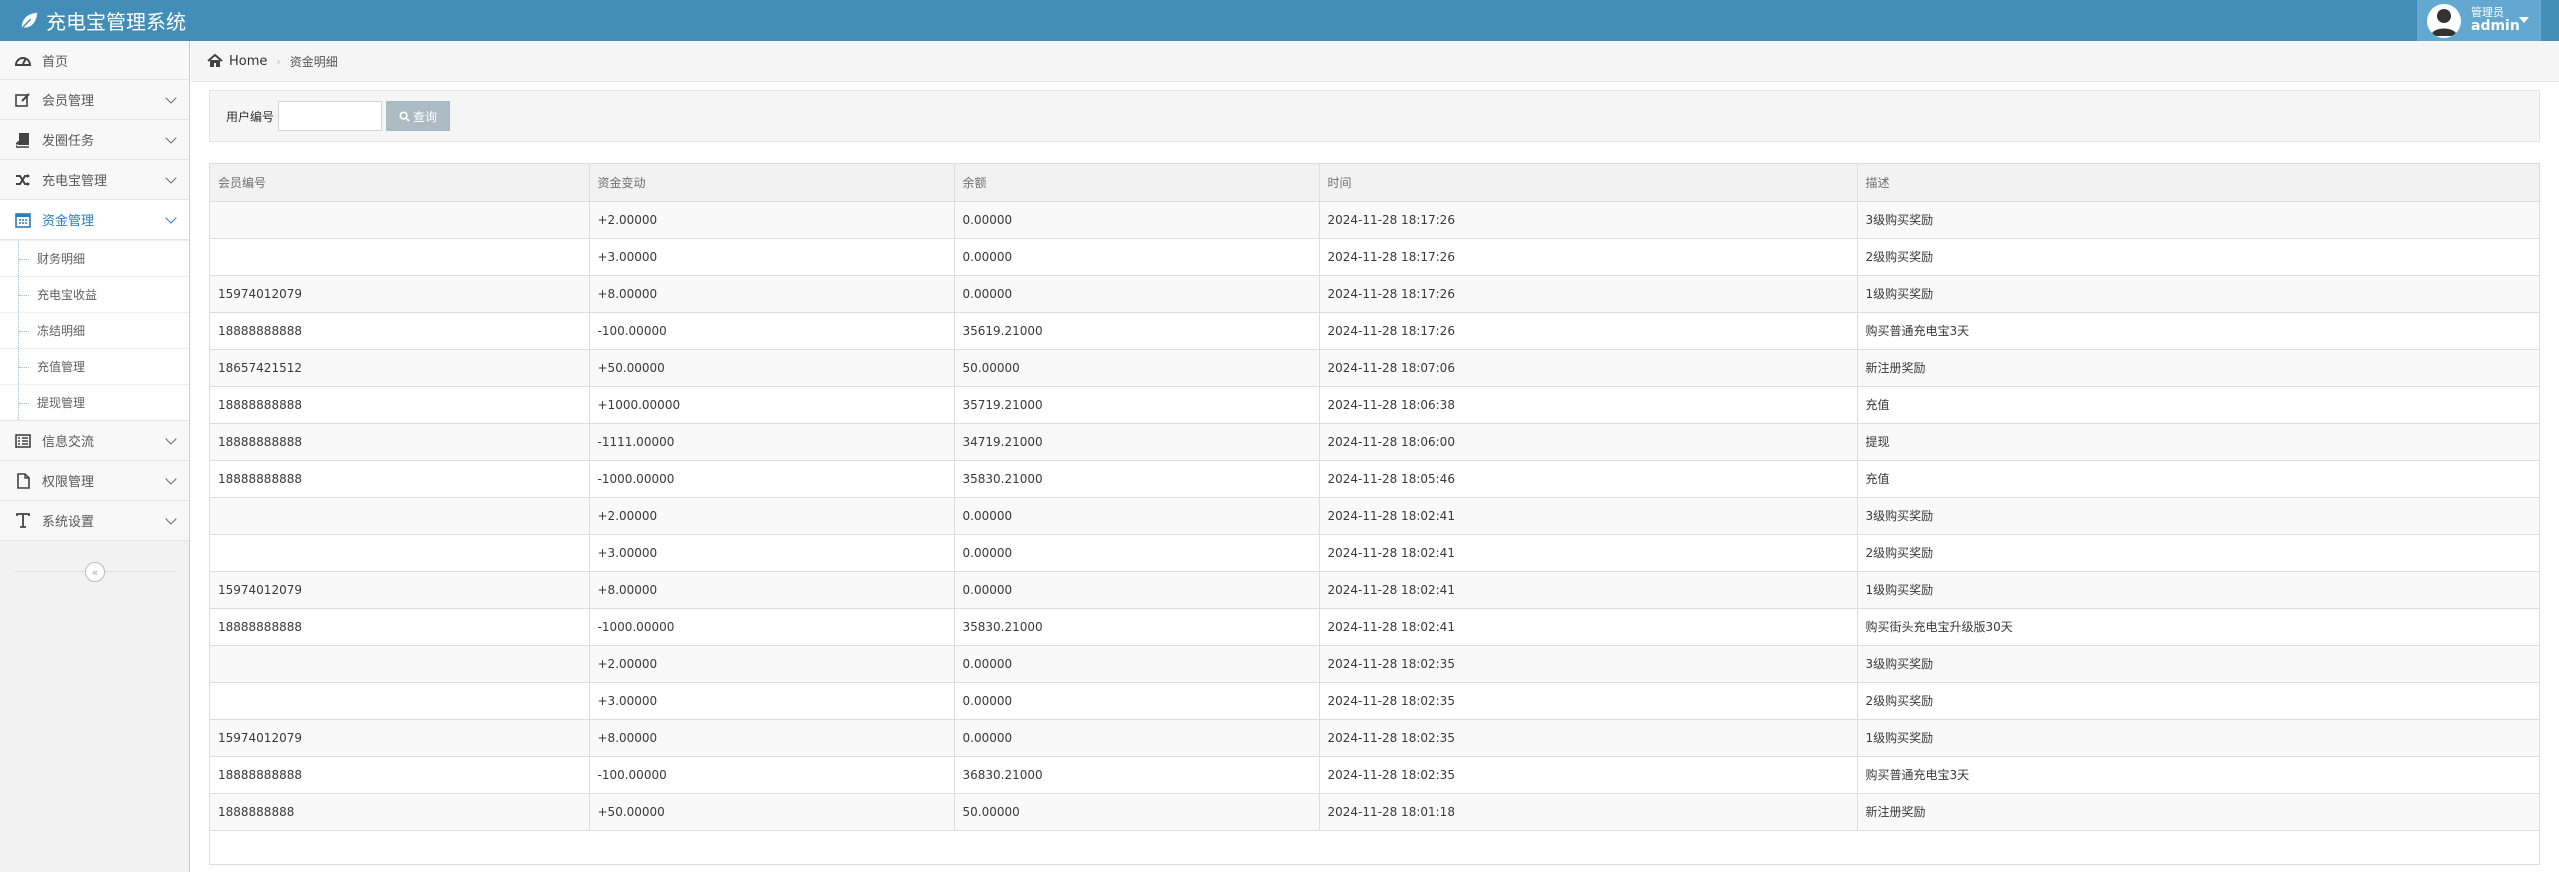 This screenshot has width=2559, height=872. What do you see at coordinates (94, 220) in the screenshot?
I see `sidebar-item-funds: 资金管理` at bounding box center [94, 220].